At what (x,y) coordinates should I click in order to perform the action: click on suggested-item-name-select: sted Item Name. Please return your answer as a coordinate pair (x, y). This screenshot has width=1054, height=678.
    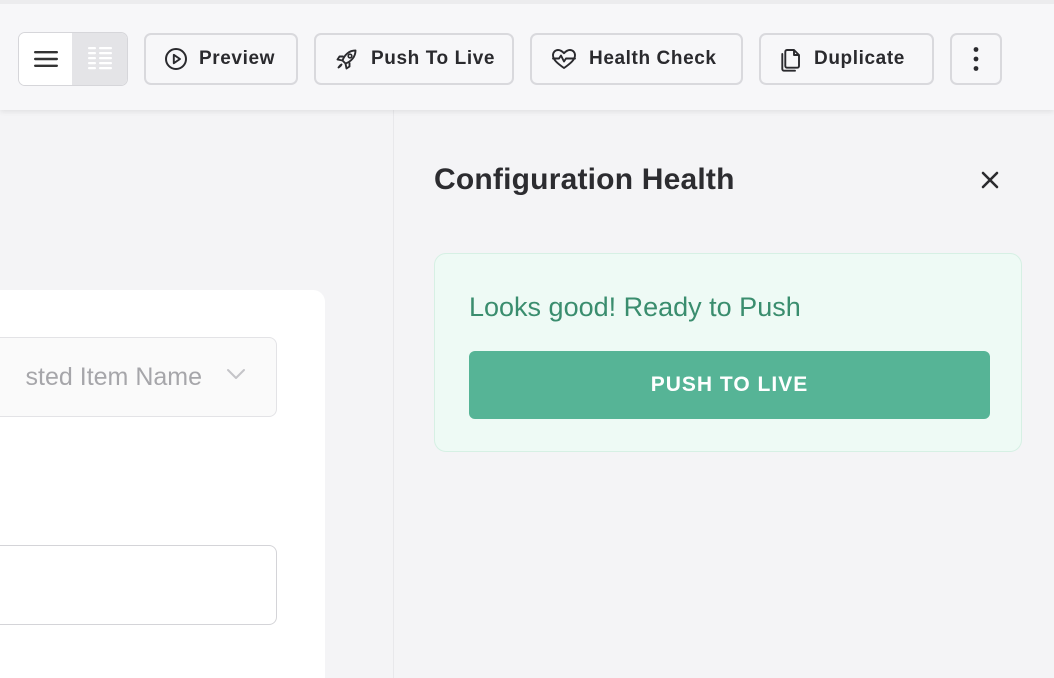
    Looking at the image, I should click on (138, 377).